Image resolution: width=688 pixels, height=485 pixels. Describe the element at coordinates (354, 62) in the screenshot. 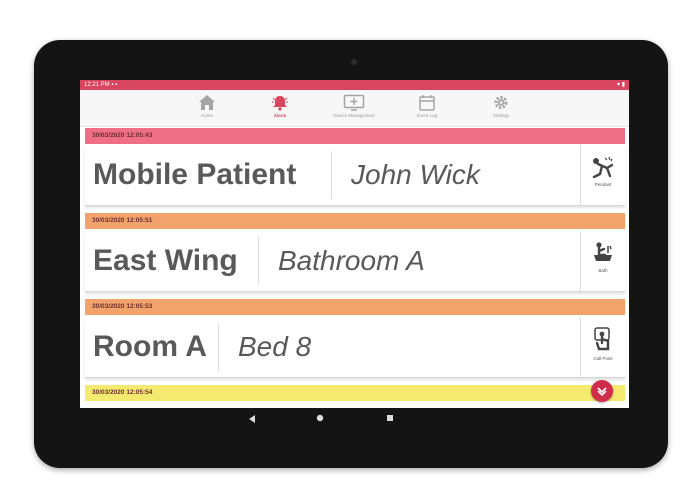

I see `front-camera` at that location.